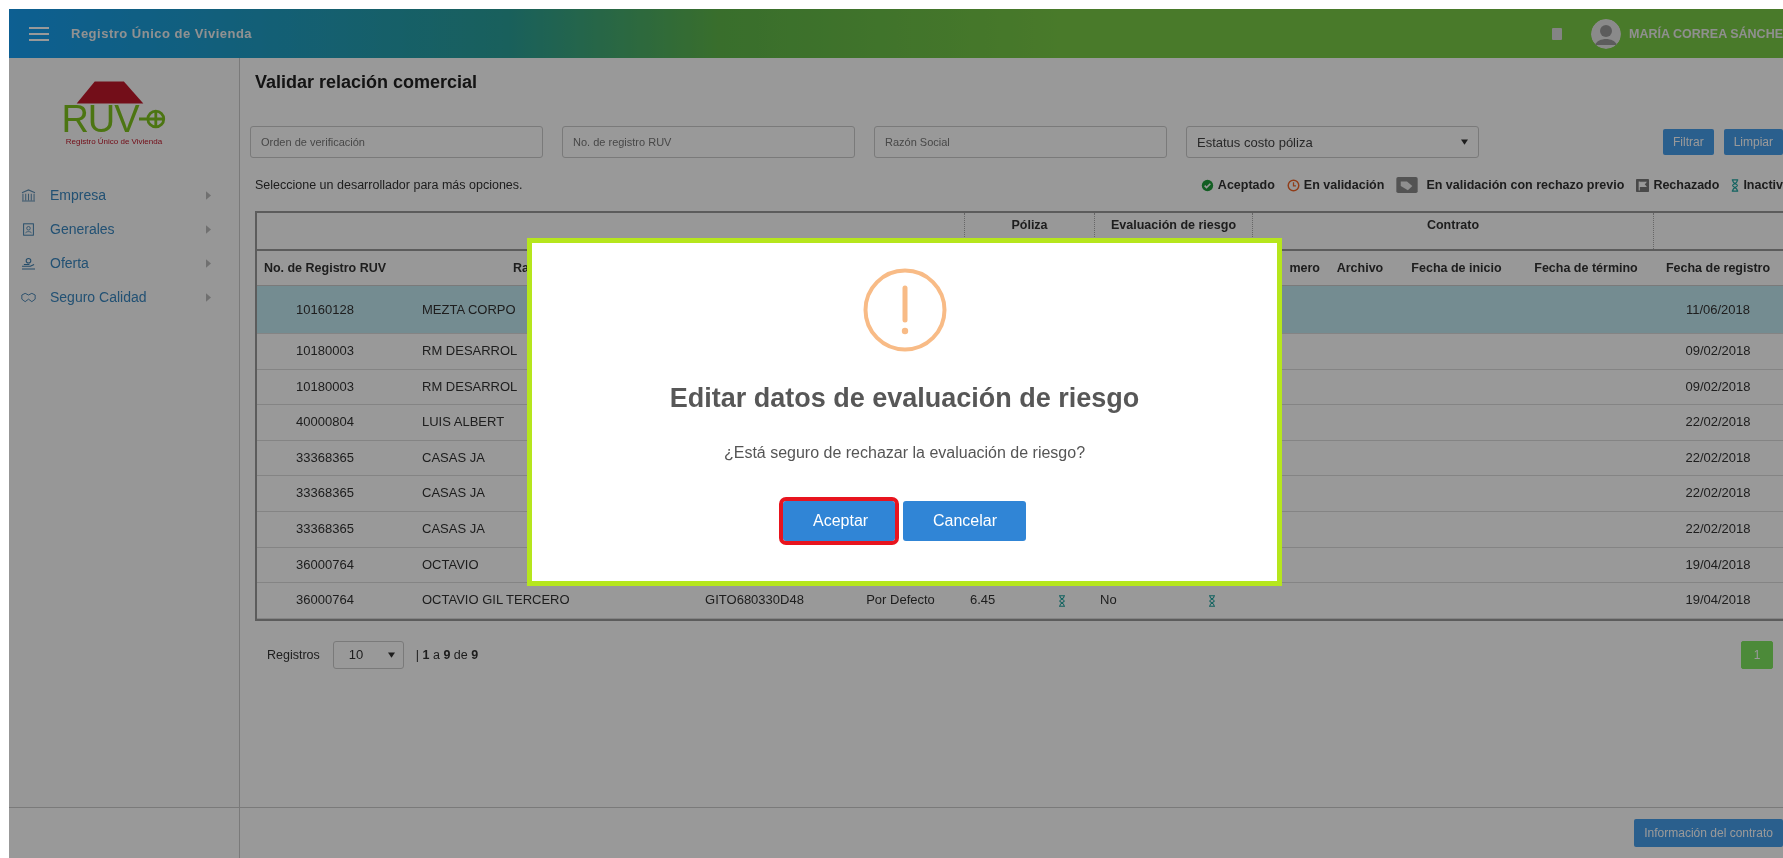 The height and width of the screenshot is (858, 1783). I want to click on record-count: | 1 a 9 de 9, so click(447, 654).